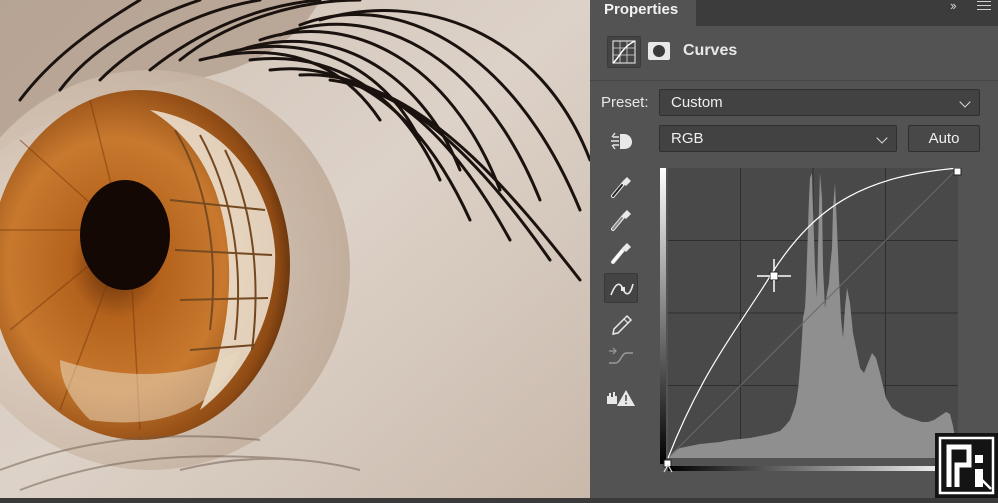  What do you see at coordinates (960, 9) in the screenshot?
I see `double-chevron-right-icon: ››` at bounding box center [960, 9].